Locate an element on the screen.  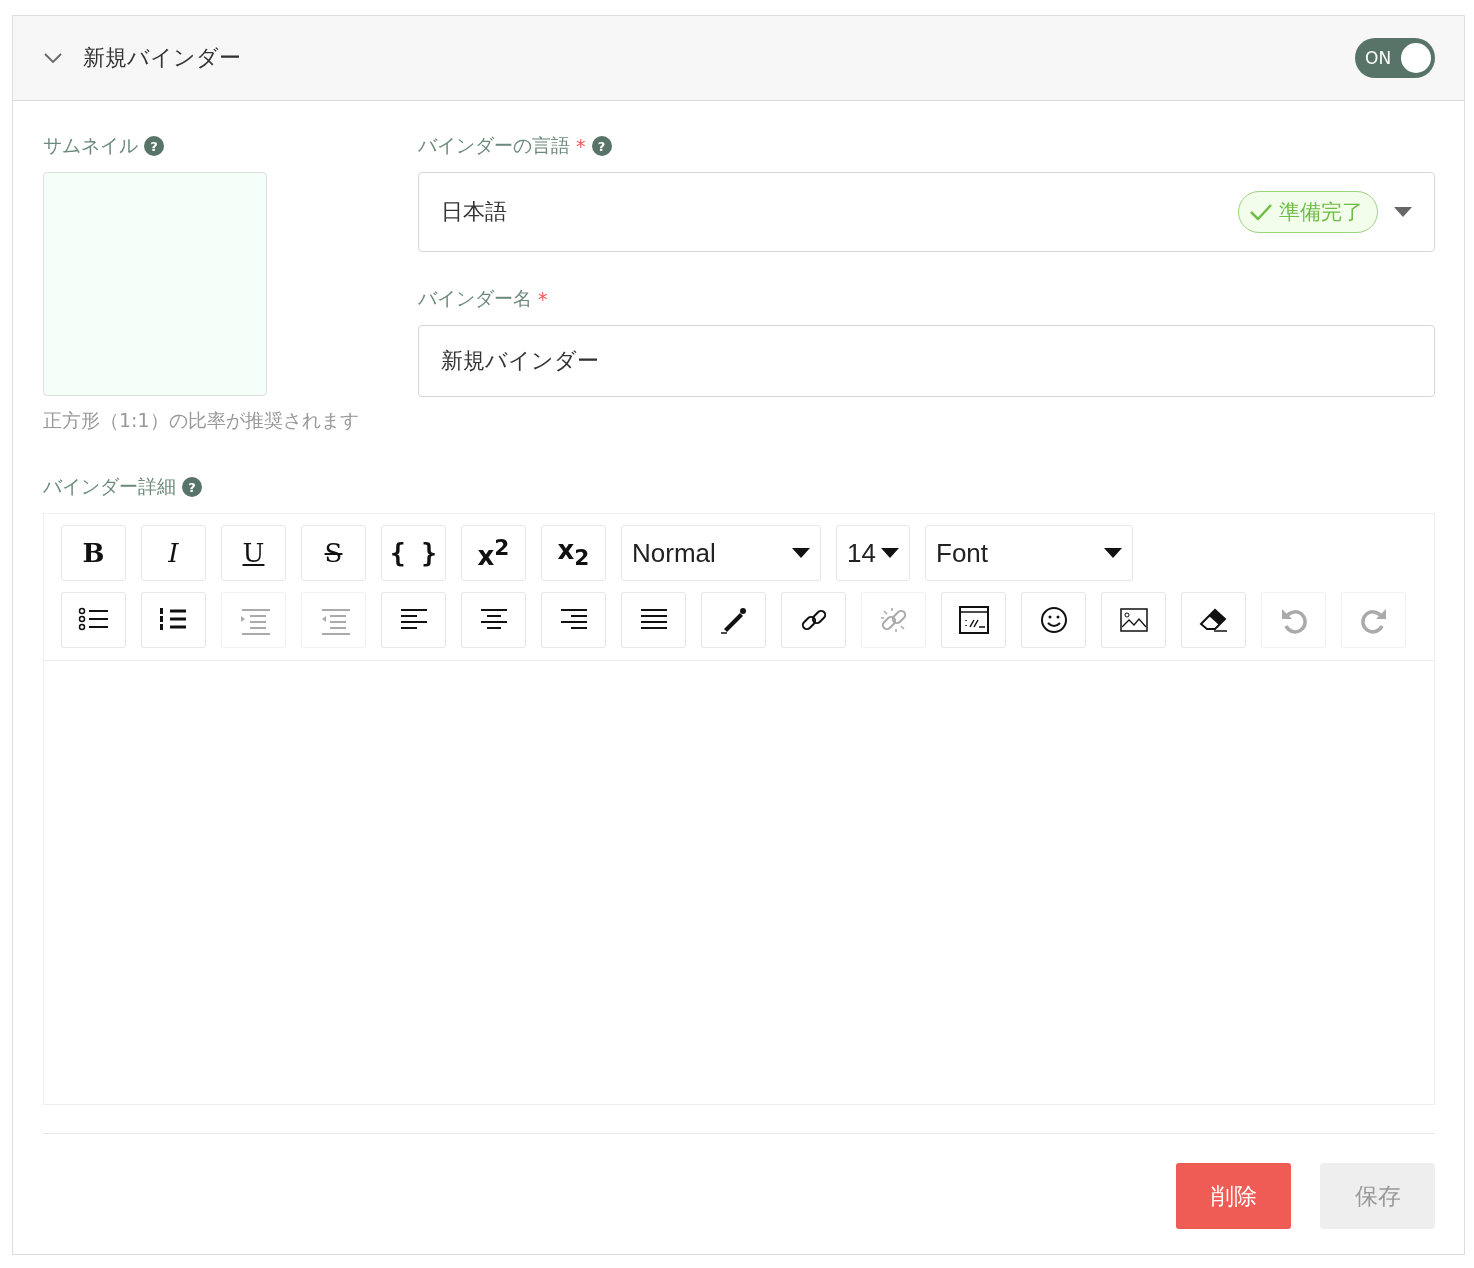
chevron-icon is located at coordinates (53, 58).